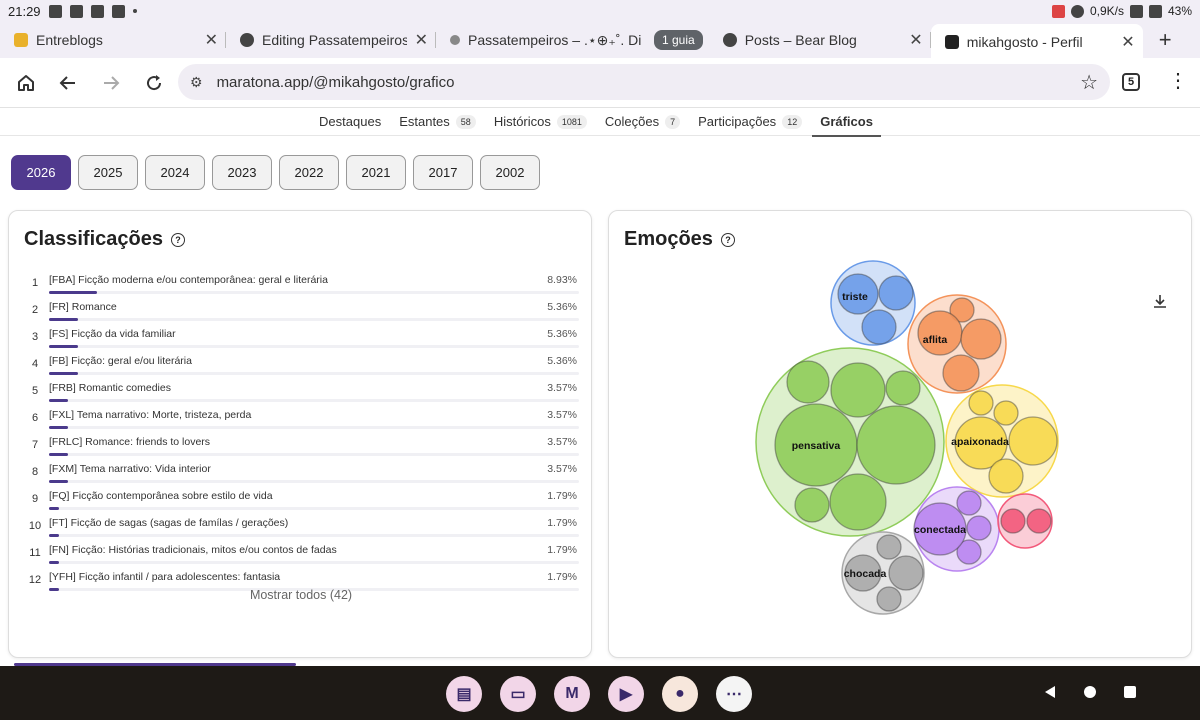 This screenshot has width=1200, height=720. Describe the element at coordinates (130, 442) in the screenshot. I see `classification-label: [FRLC] Romance: friends to lovers` at that location.